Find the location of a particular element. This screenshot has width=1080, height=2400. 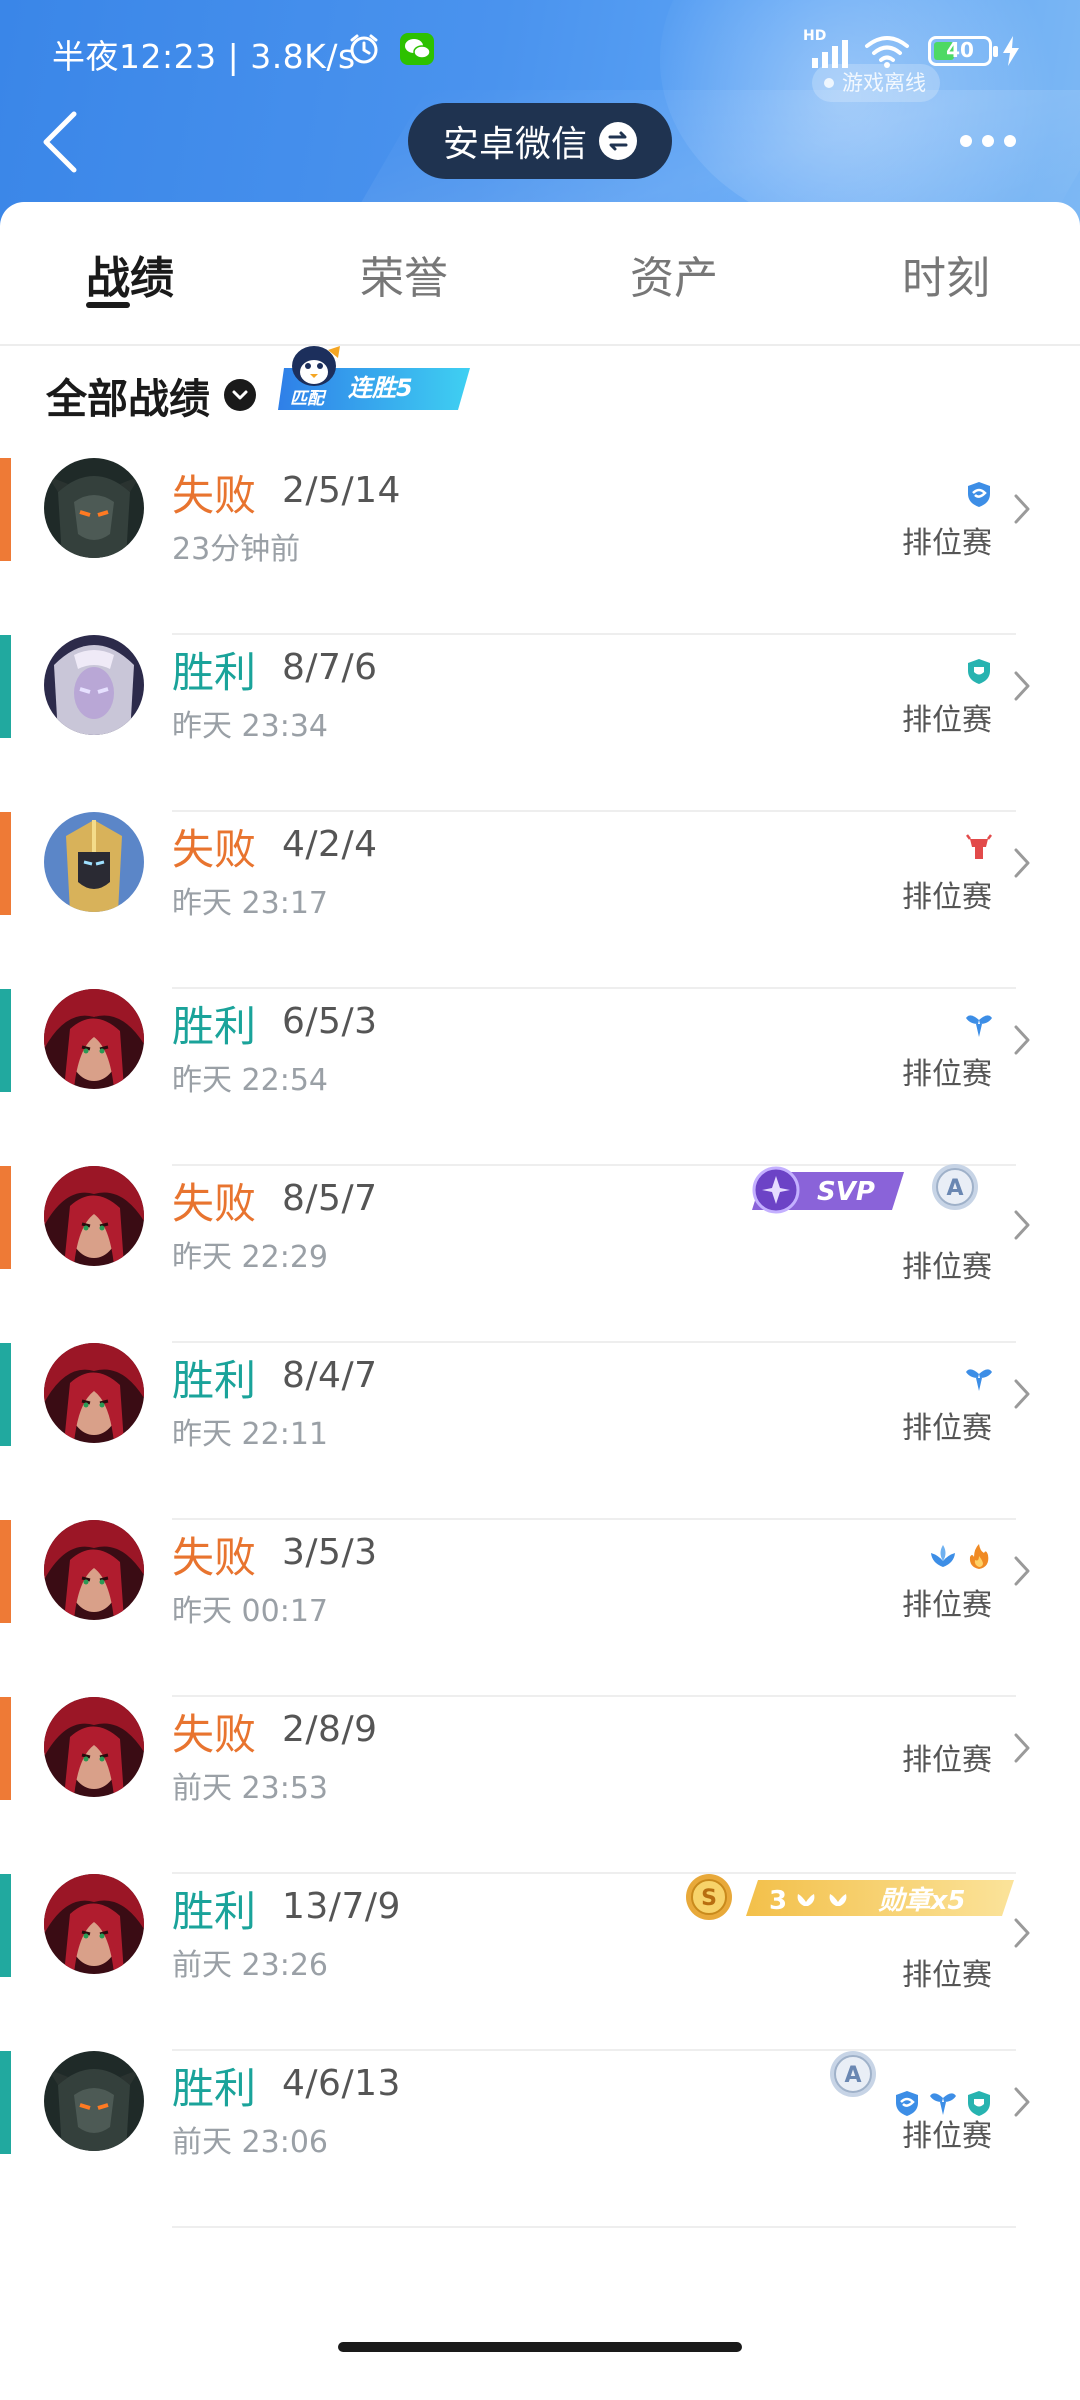

match-kda: 4/2/4 is located at coordinates (330, 844).